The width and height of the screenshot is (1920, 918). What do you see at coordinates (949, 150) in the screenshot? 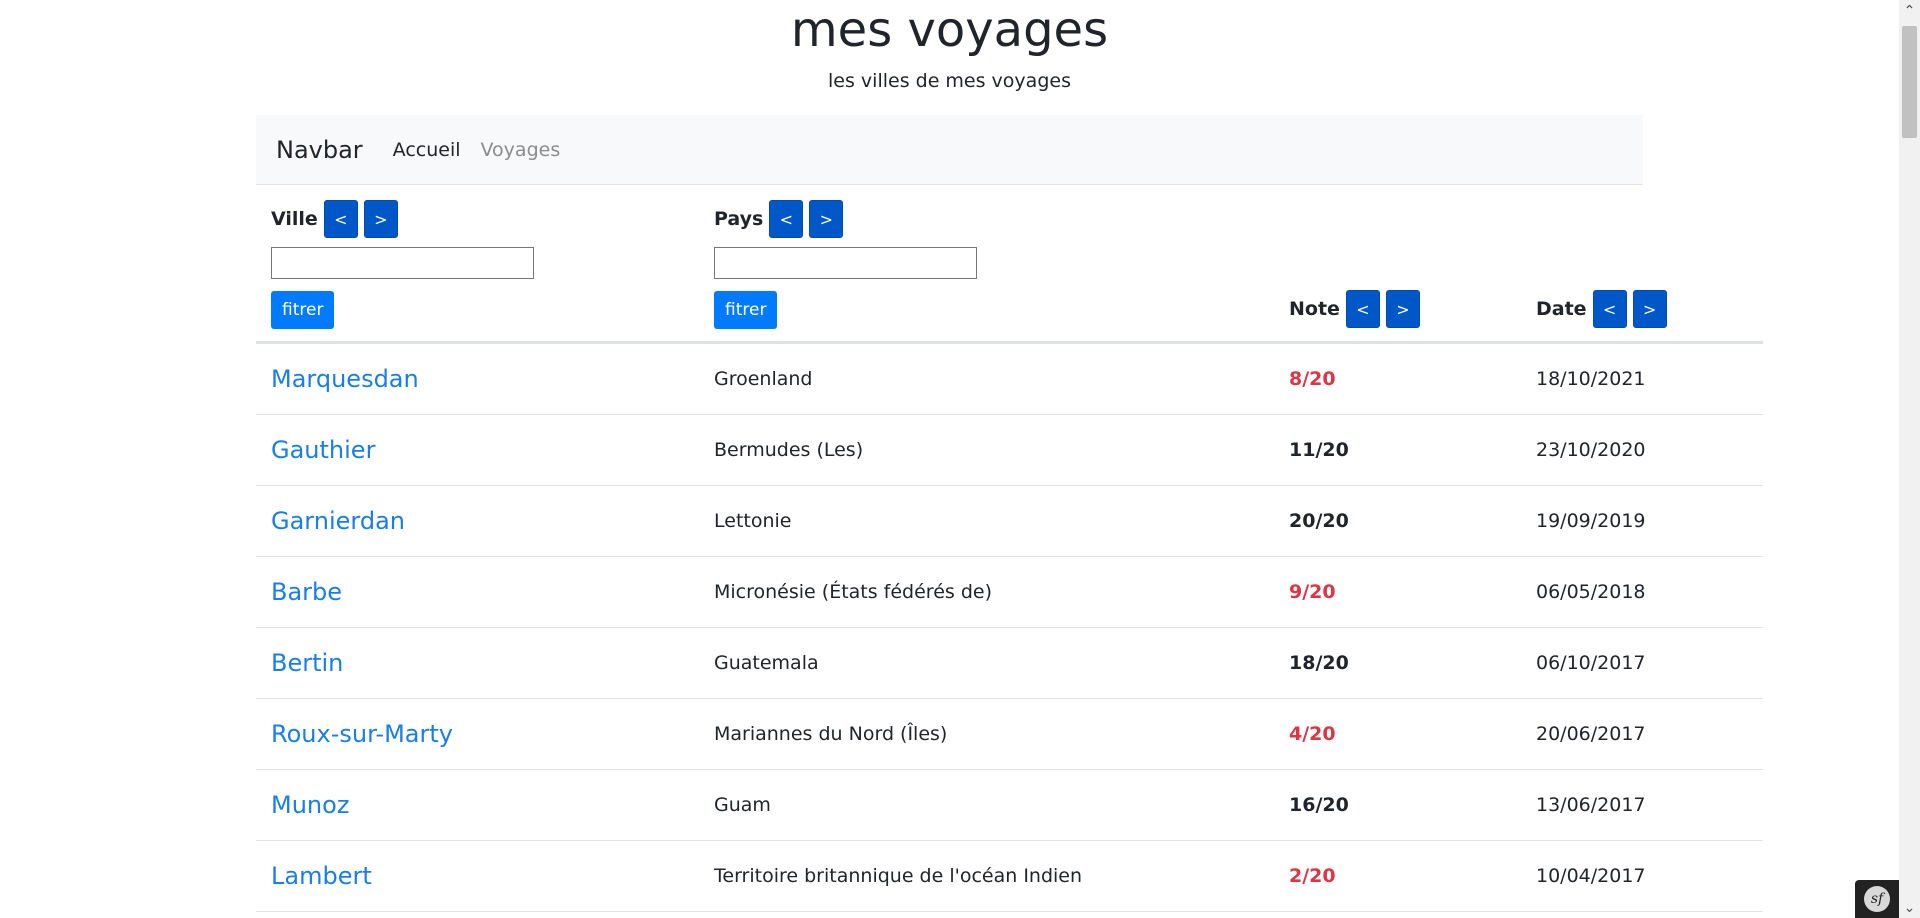
I see `navbar: Navbar Accueil Voyages` at bounding box center [949, 150].